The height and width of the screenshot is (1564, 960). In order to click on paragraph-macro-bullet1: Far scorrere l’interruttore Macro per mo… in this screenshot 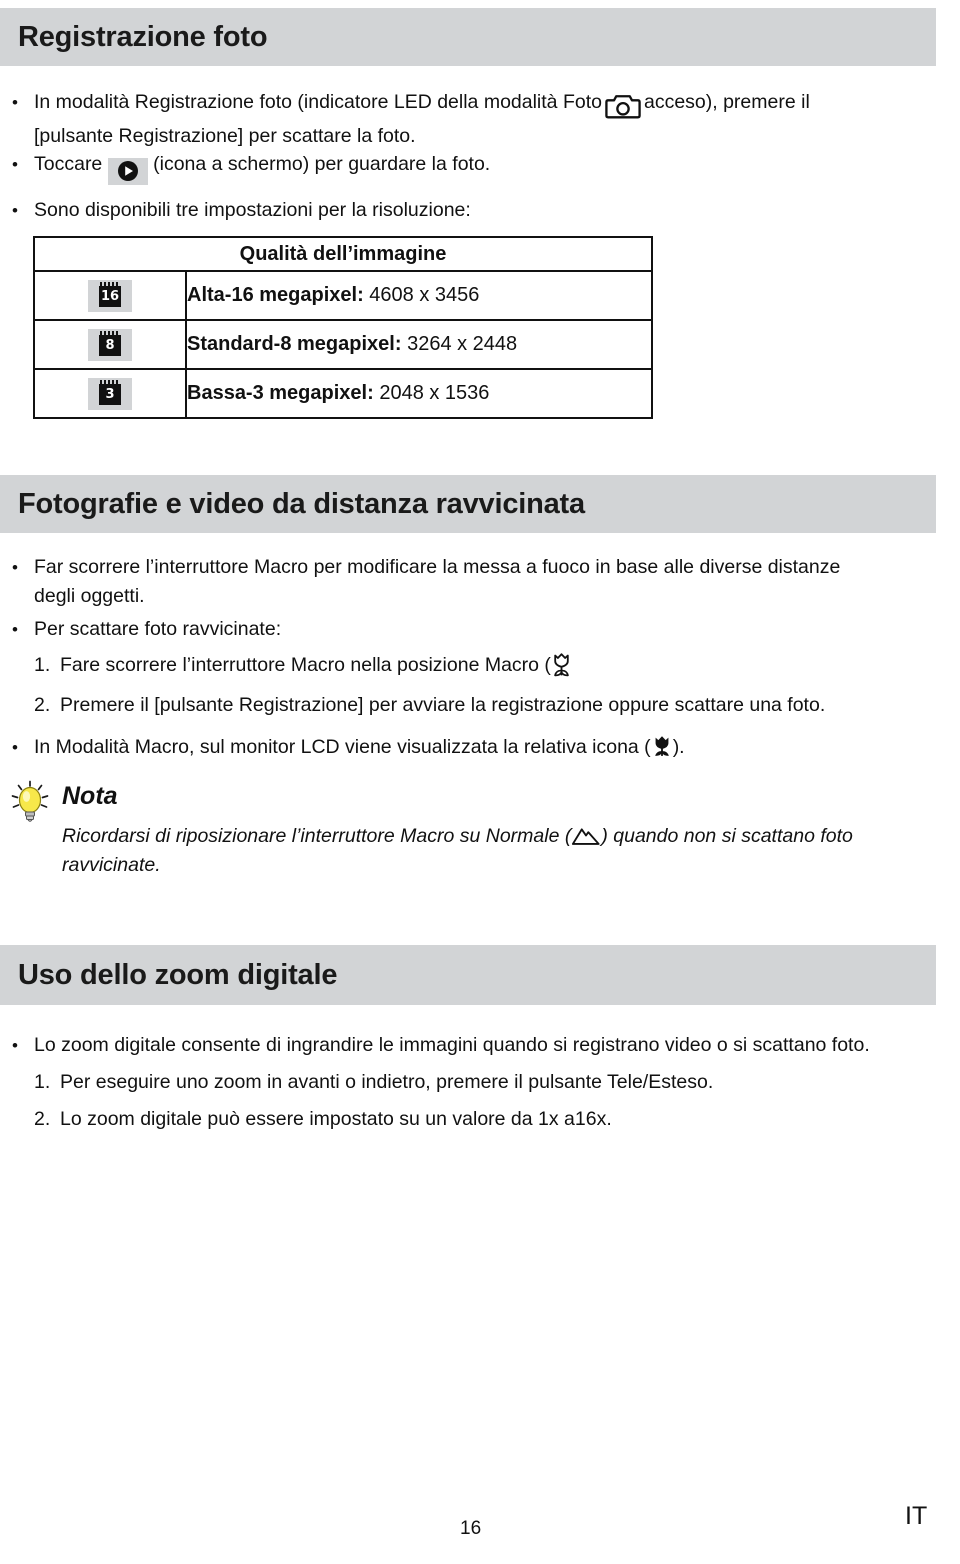, I will do `click(484, 582)`.